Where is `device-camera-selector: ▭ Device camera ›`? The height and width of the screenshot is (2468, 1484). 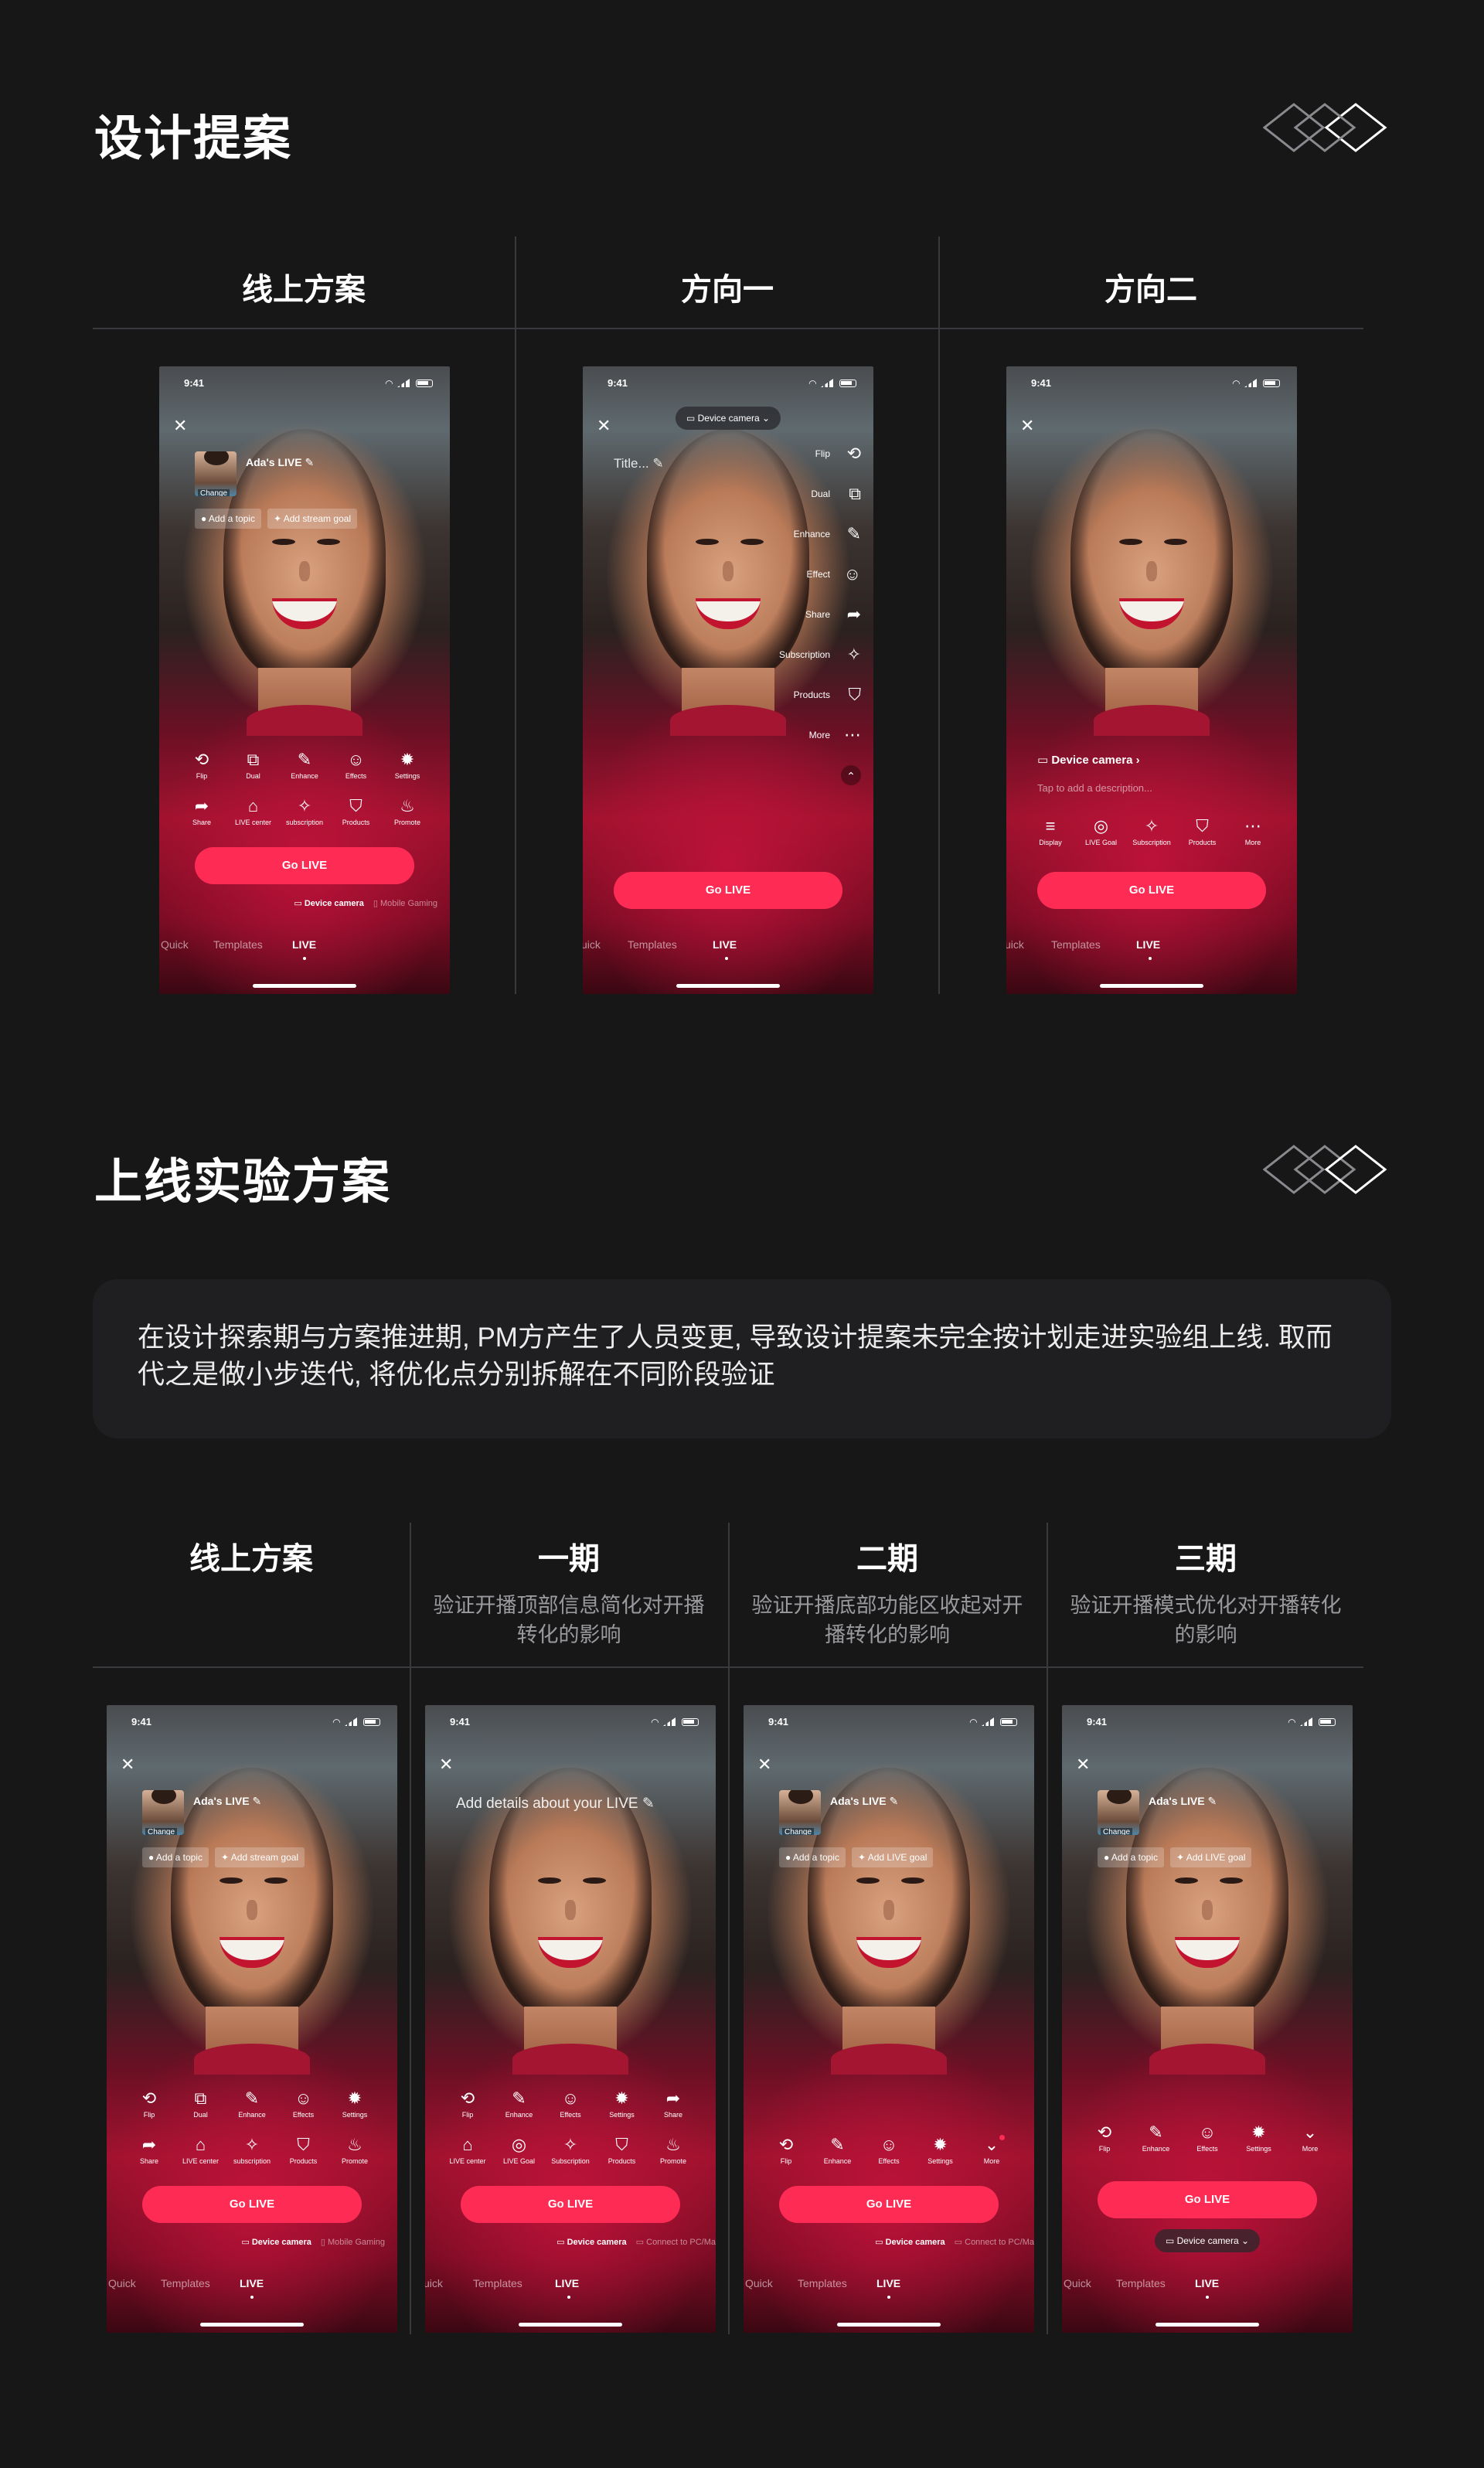
device-camera-selector: ▭ Device camera › is located at coordinates (1088, 760).